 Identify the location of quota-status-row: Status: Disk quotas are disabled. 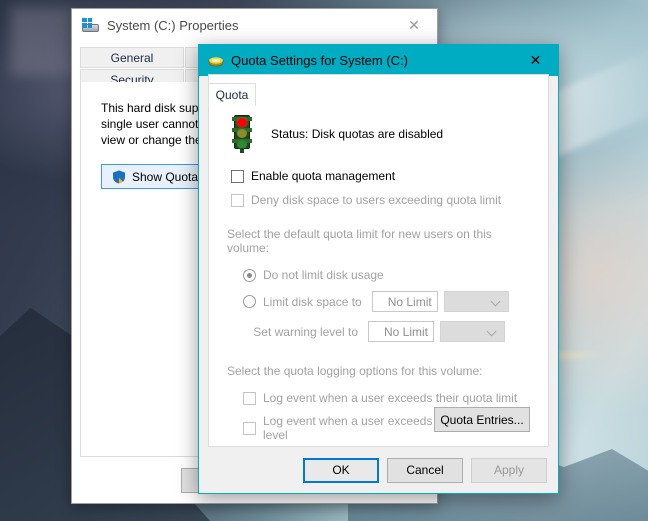
(378, 134).